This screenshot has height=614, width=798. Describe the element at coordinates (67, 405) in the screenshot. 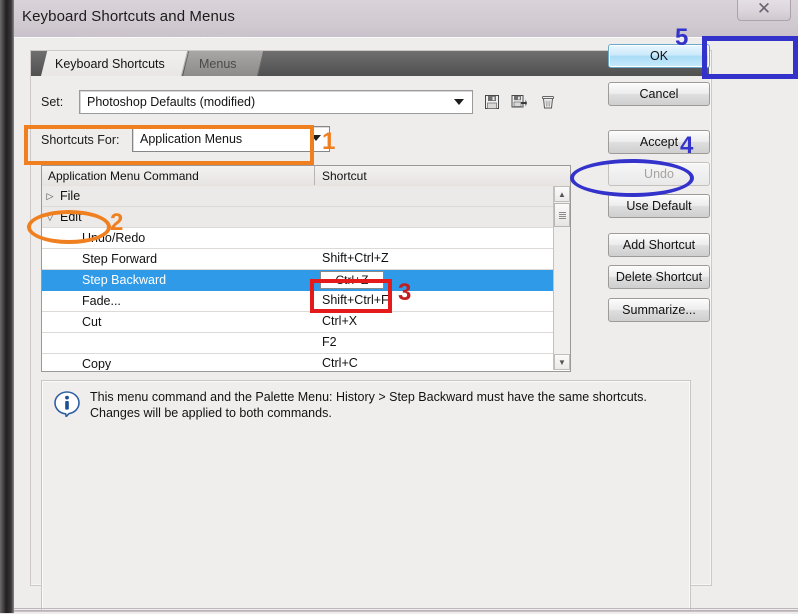

I see `info-icon` at that location.